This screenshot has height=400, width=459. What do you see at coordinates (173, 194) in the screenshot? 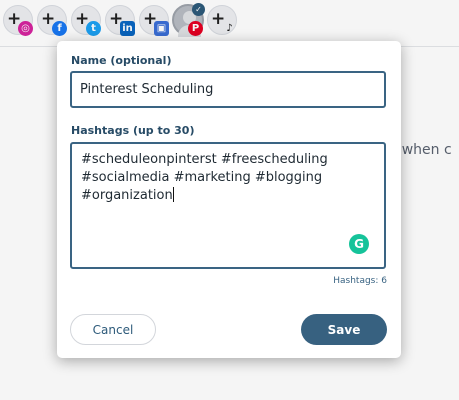
I see `text-cursor` at bounding box center [173, 194].